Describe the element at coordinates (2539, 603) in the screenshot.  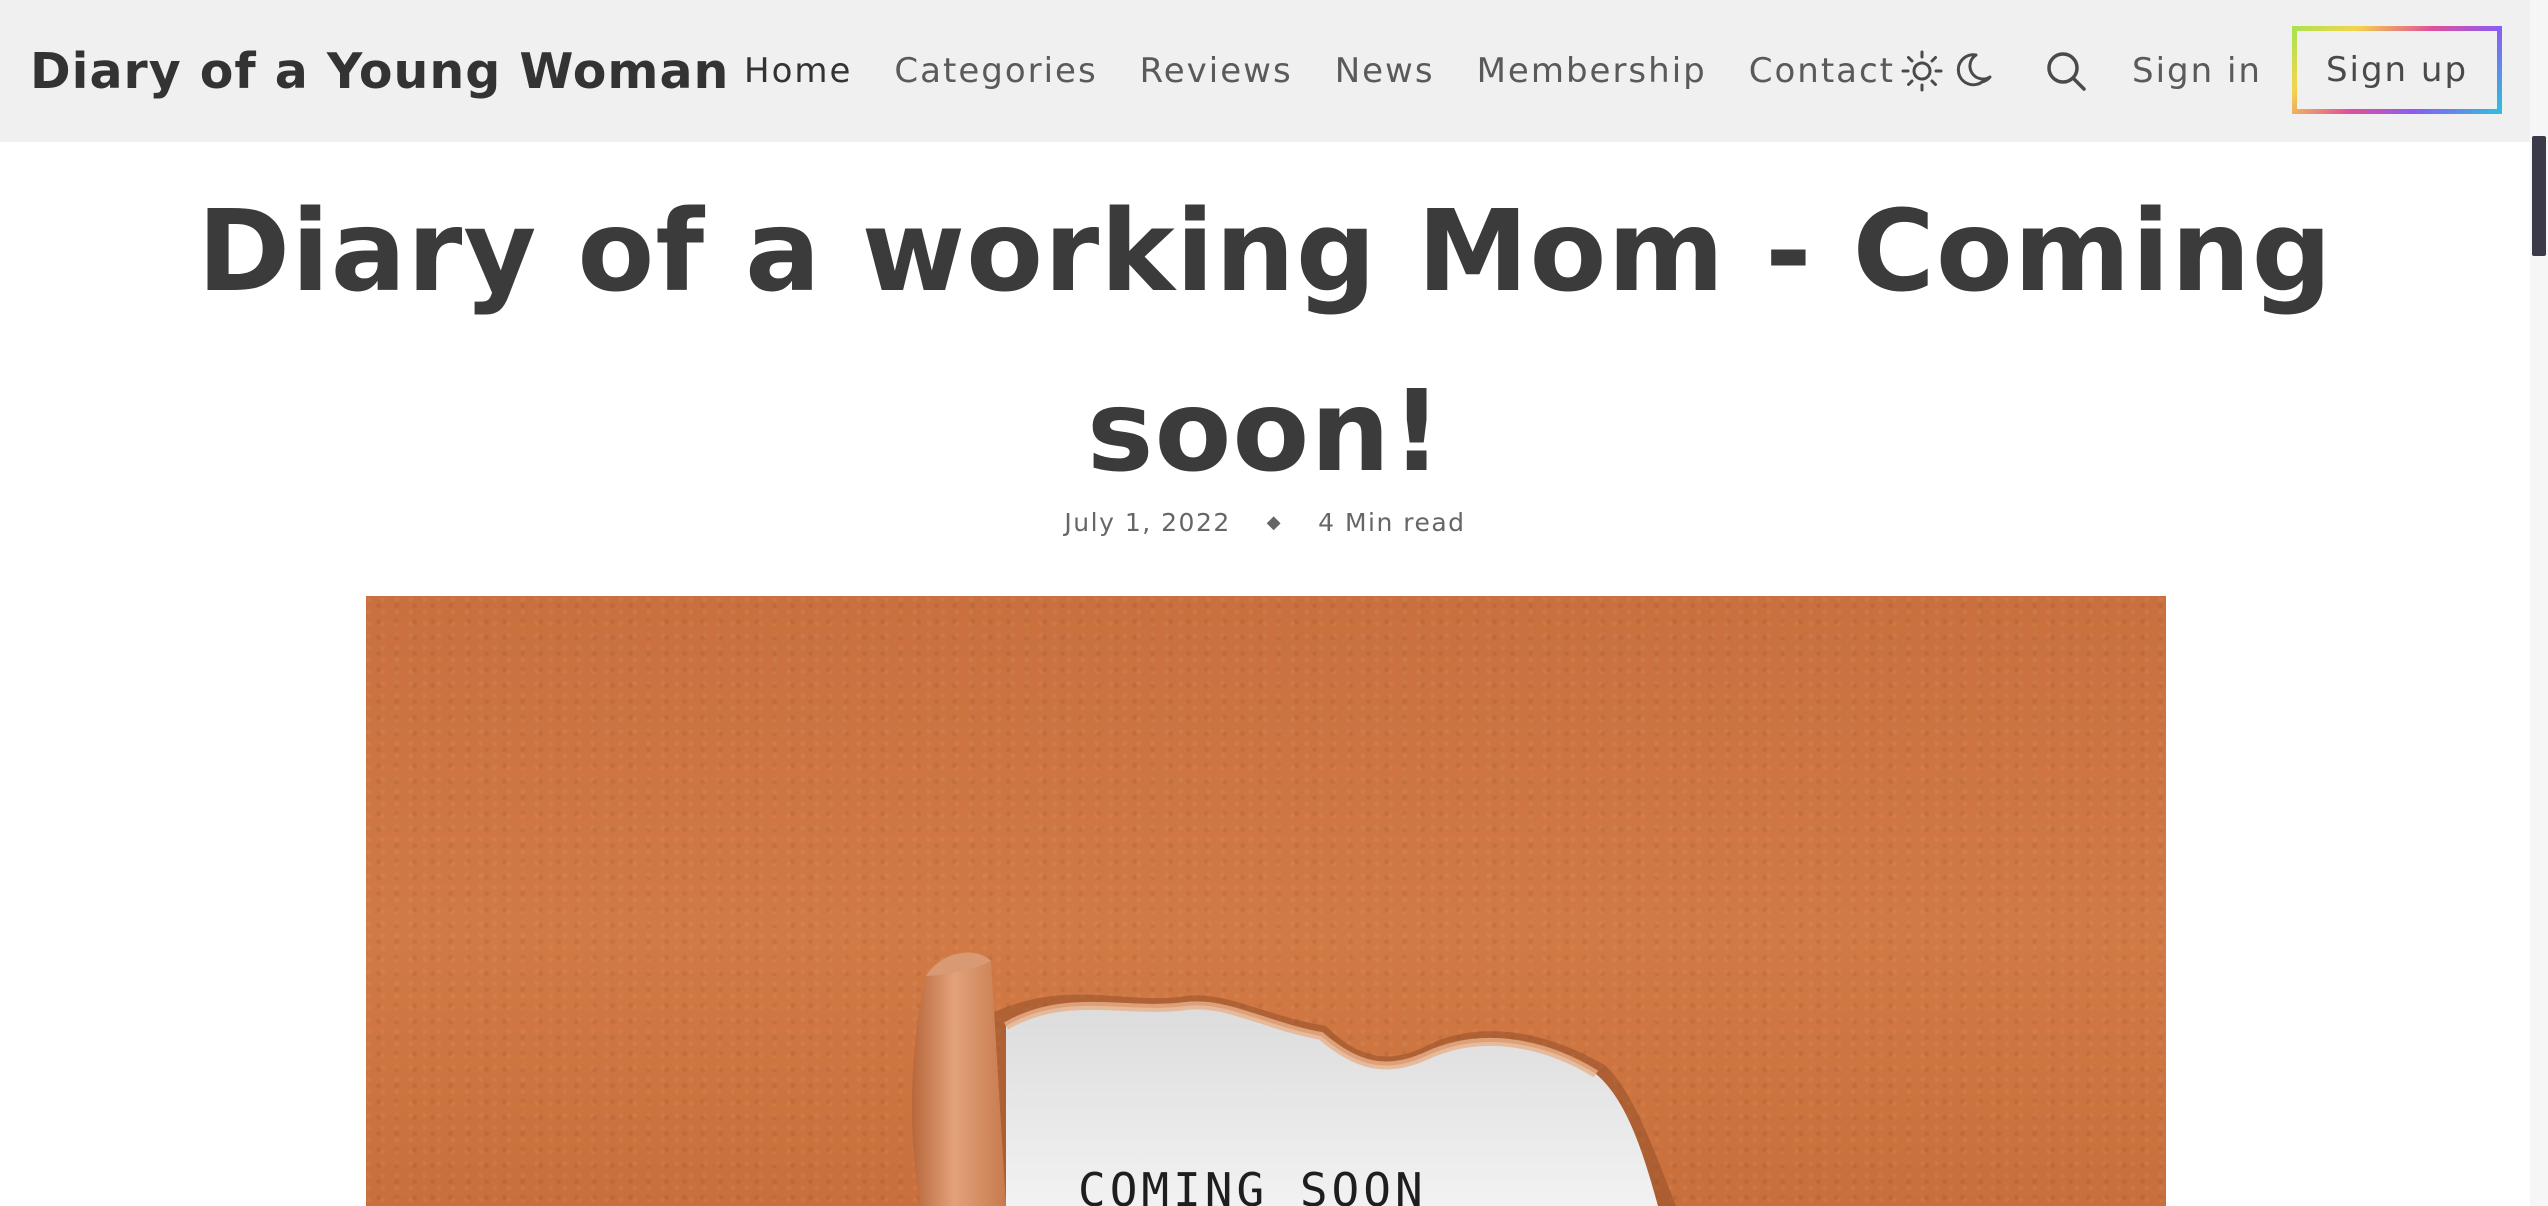
I see `page-scrollbar` at that location.